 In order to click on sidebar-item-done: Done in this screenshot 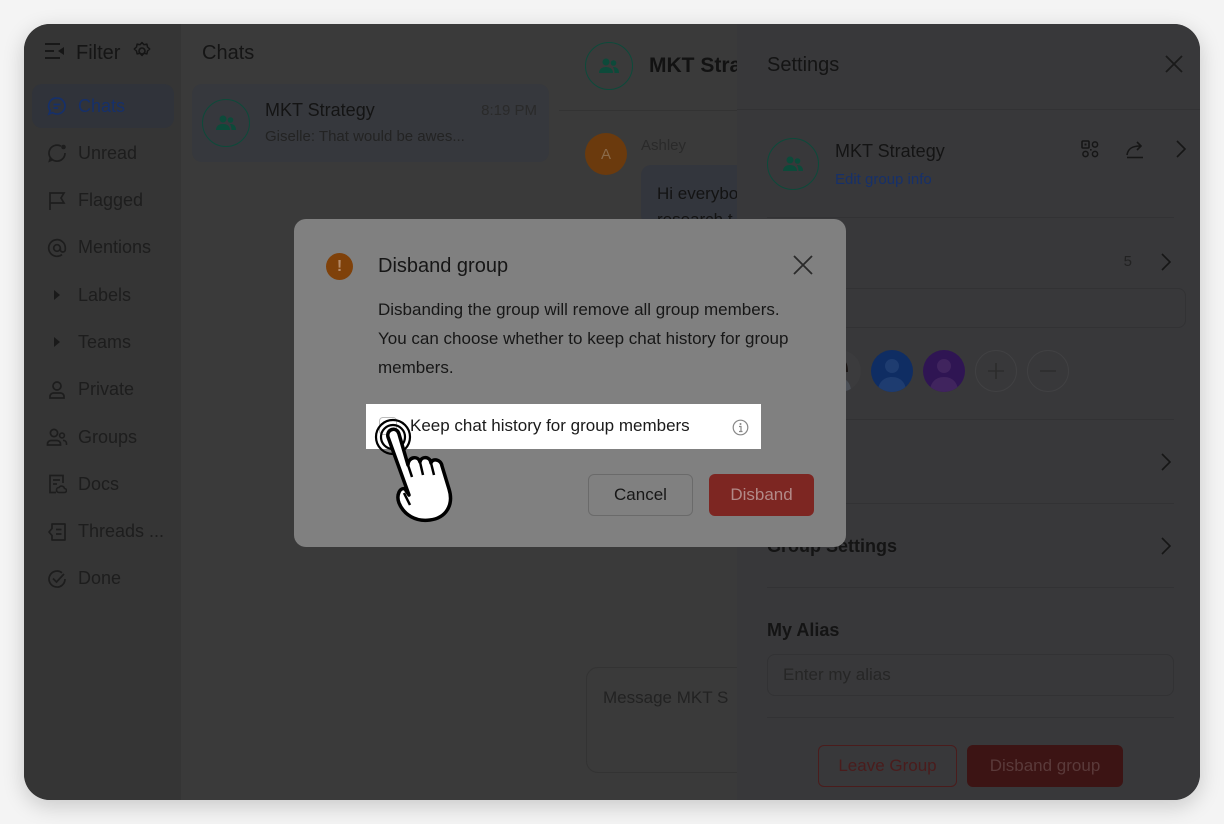, I will do `click(103, 579)`.